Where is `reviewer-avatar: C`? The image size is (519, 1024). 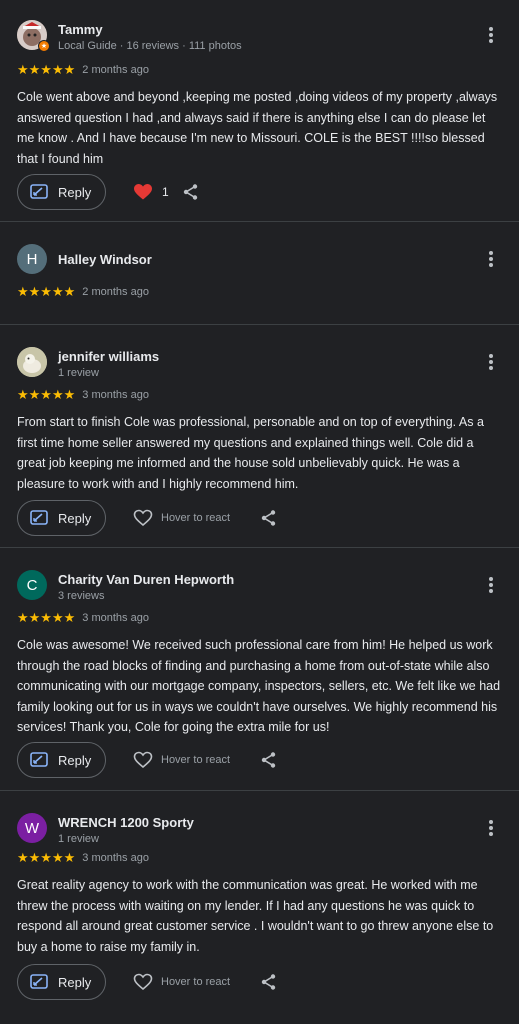
reviewer-avatar: C is located at coordinates (32, 585).